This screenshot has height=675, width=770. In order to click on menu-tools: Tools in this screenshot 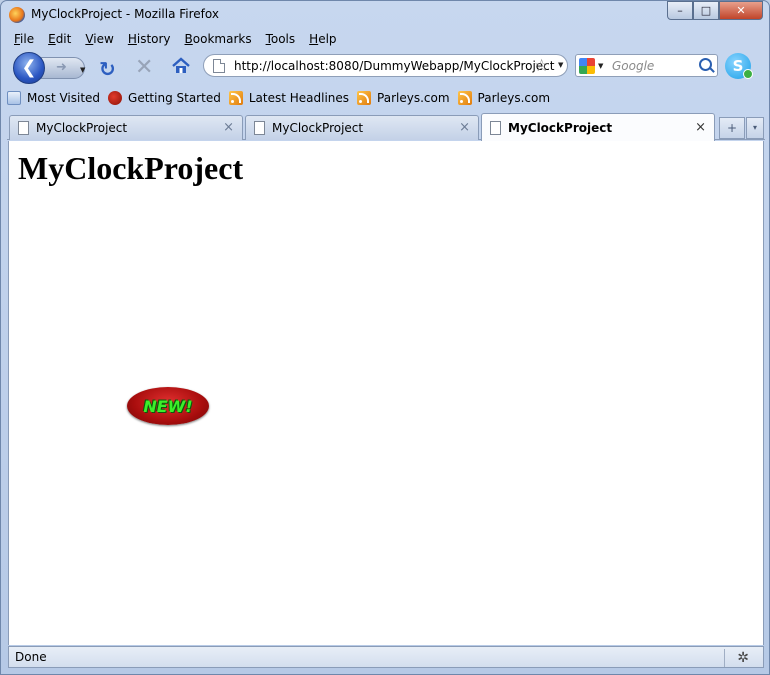, I will do `click(281, 39)`.